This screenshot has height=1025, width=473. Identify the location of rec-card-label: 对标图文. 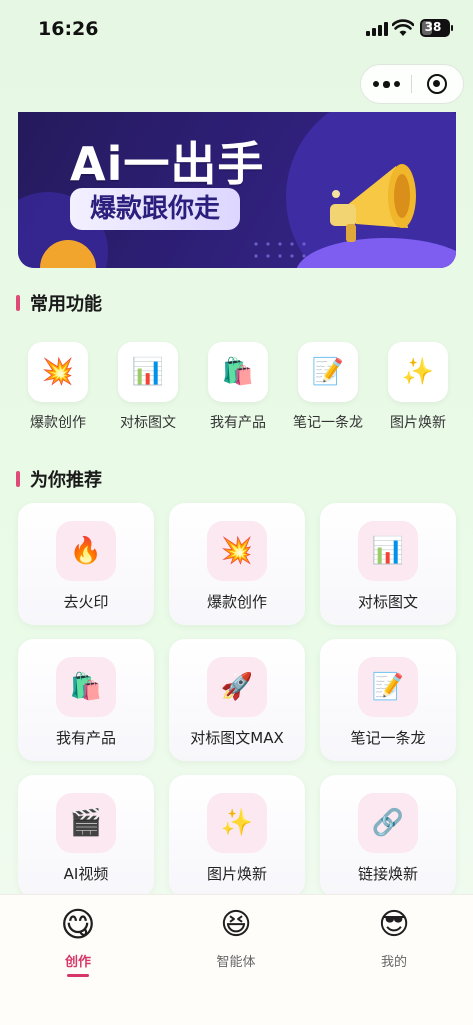
(387, 602).